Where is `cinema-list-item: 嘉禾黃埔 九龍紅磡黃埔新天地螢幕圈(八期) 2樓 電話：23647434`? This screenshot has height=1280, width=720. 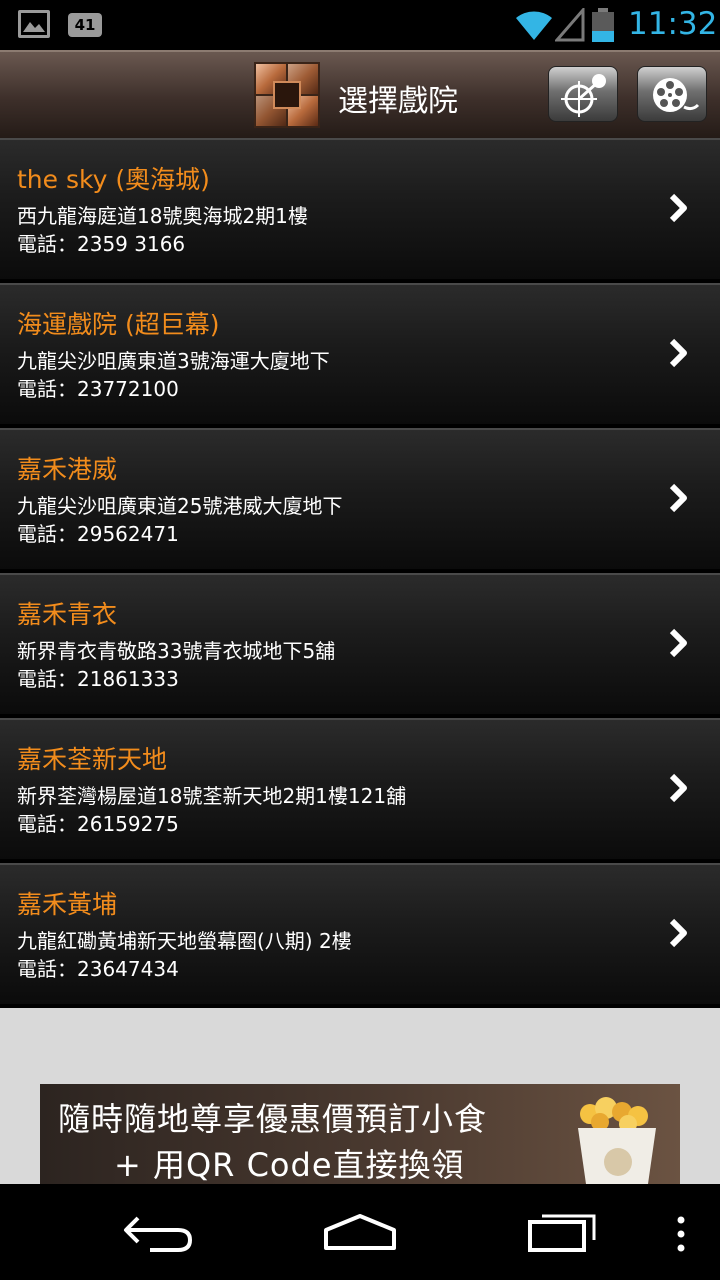
cinema-list-item: 嘉禾黃埔 九龍紅磡黃埔新天地螢幕圈(八期) 2樓 電話：23647434 is located at coordinates (360, 935).